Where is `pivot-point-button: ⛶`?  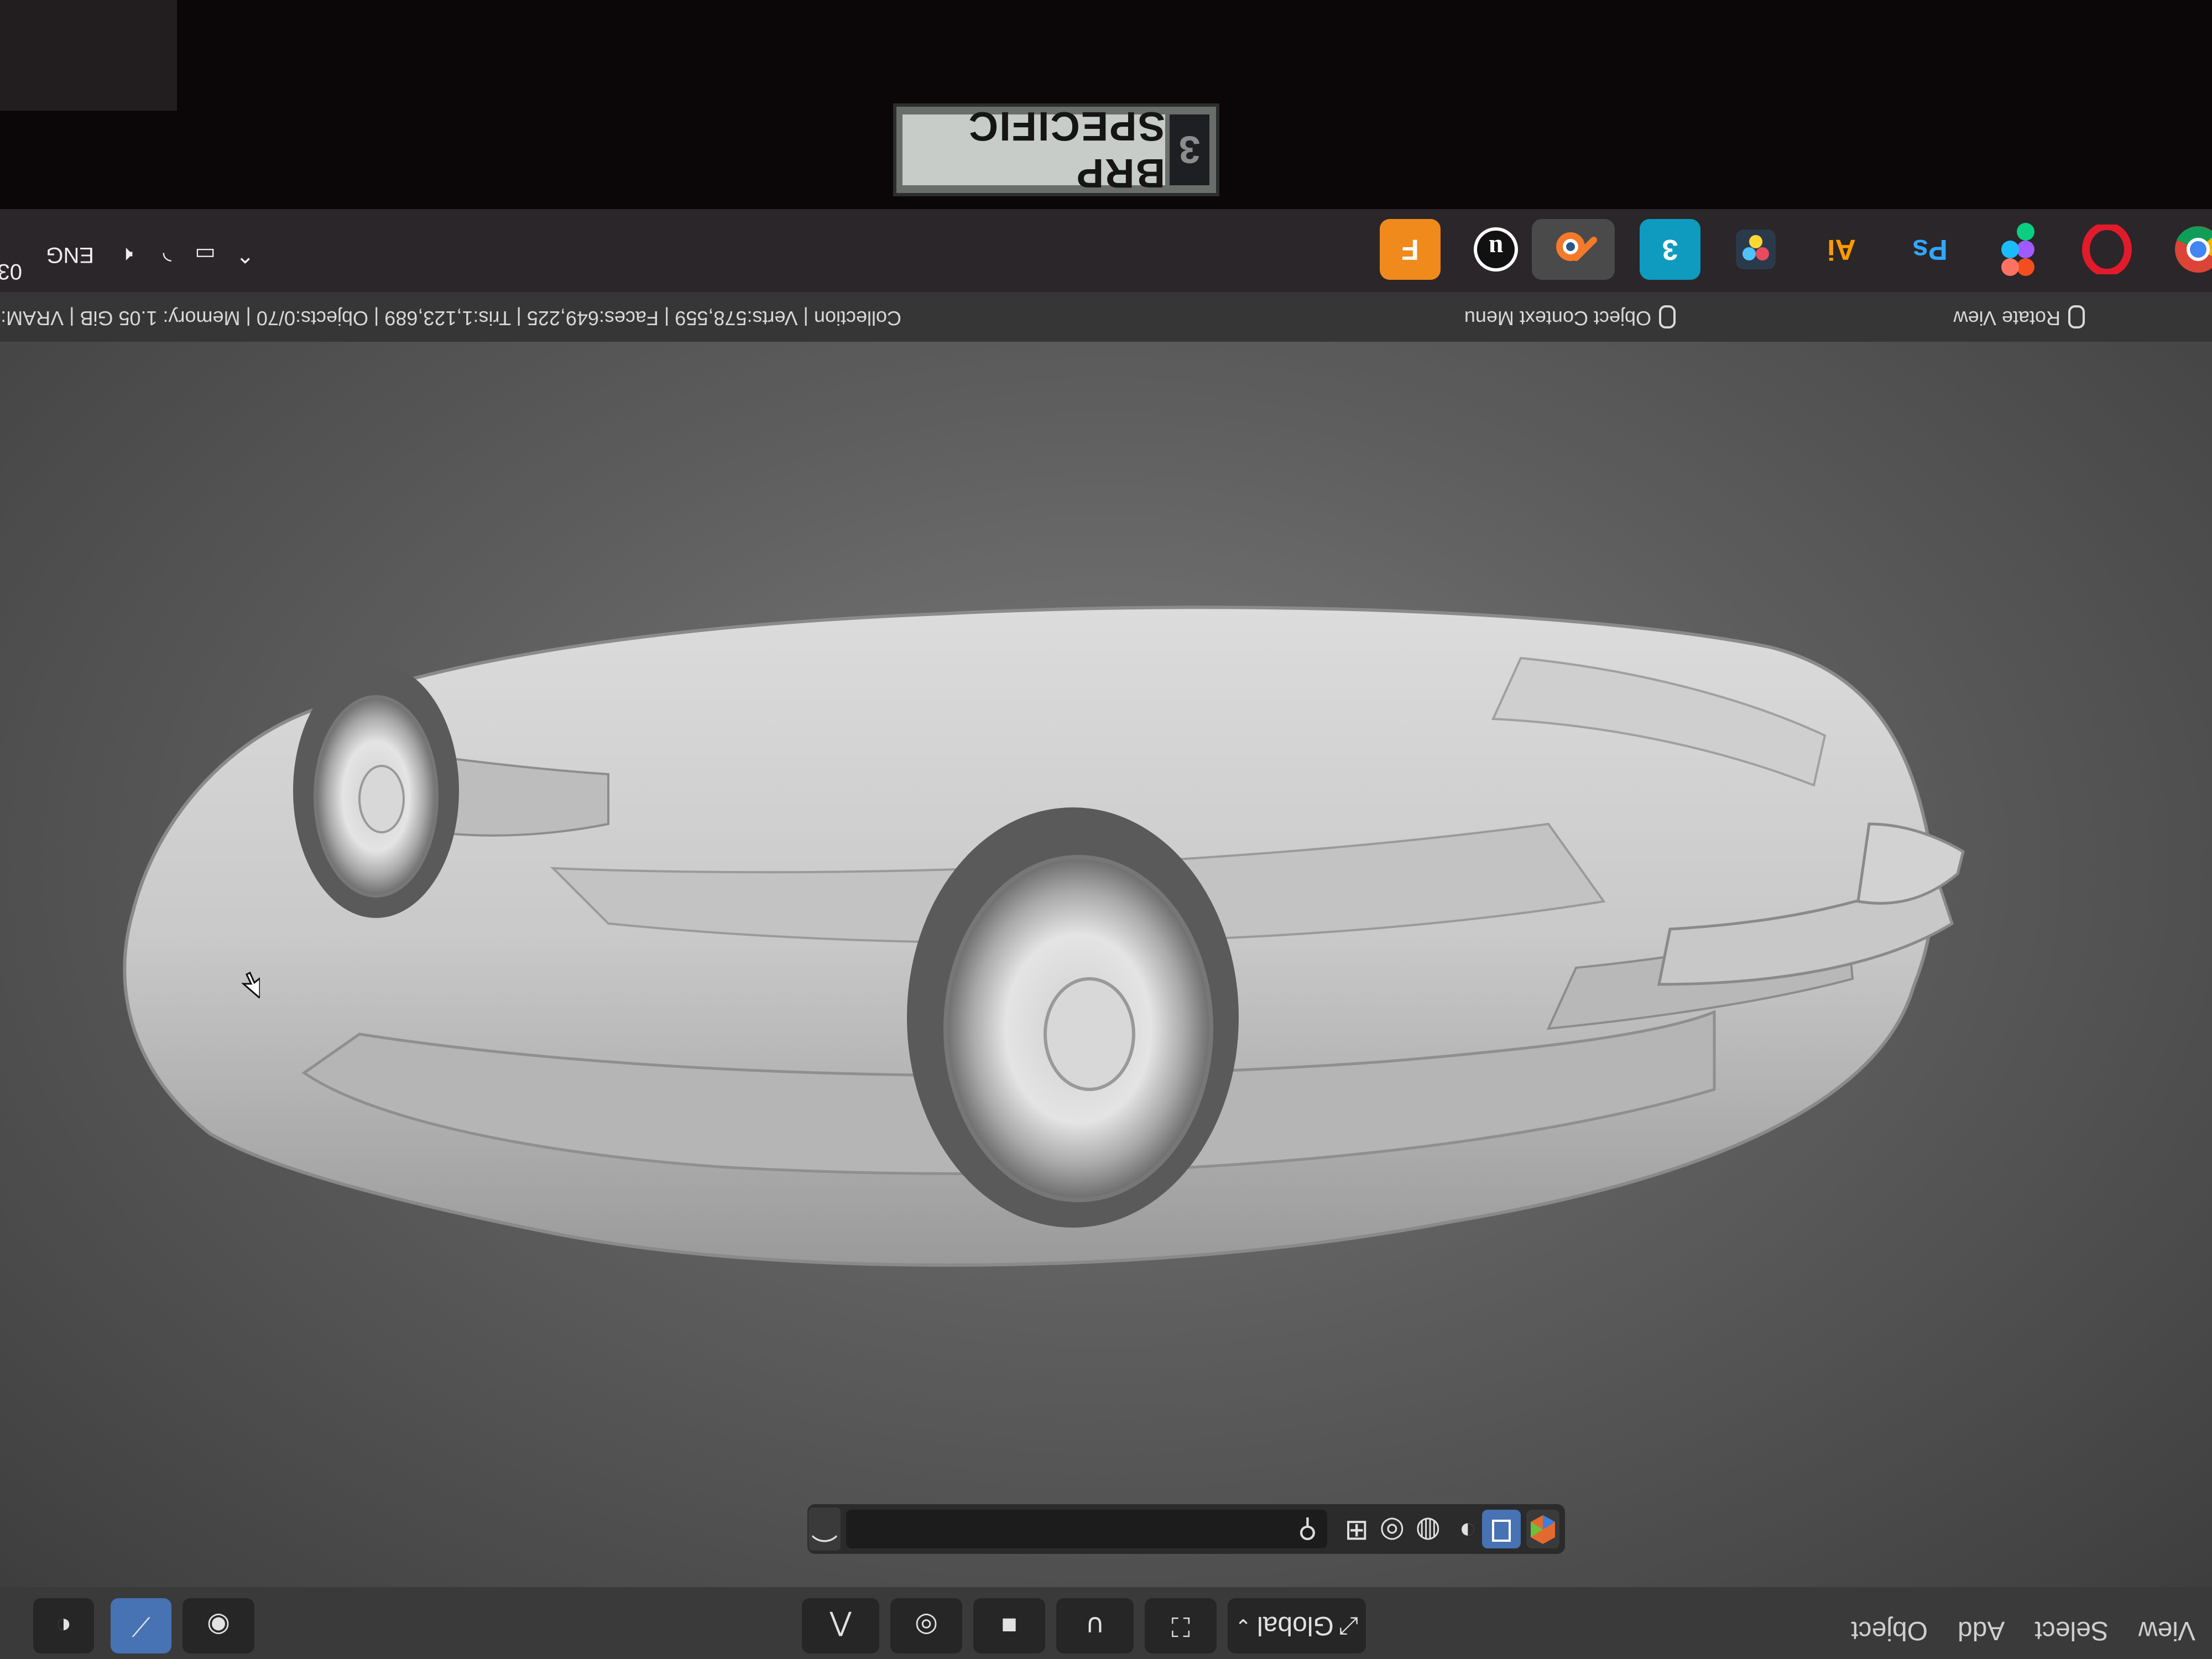 pivot-point-button: ⛶ is located at coordinates (1181, 1626).